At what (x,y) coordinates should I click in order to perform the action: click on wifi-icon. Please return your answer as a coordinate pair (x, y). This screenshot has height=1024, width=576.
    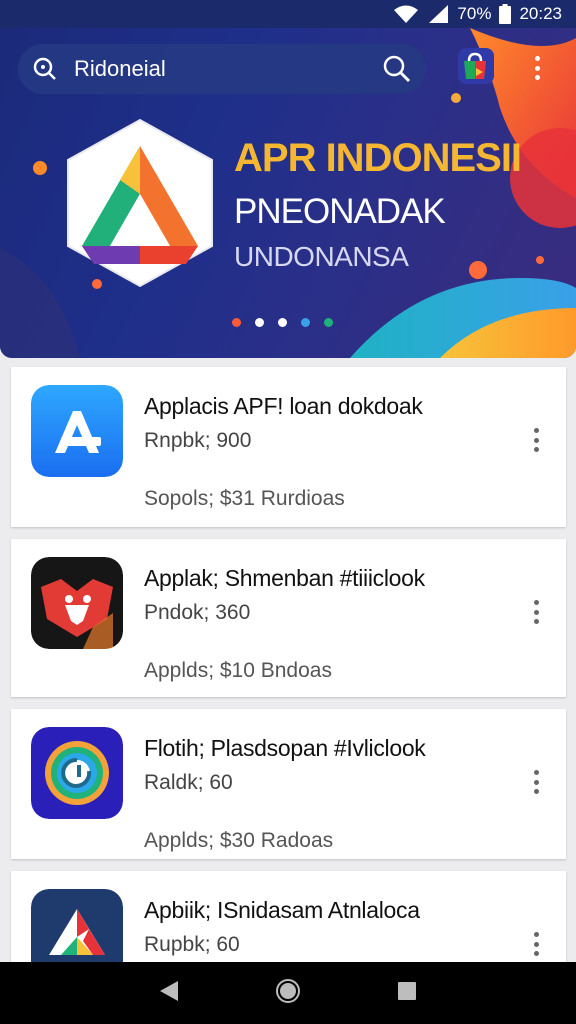
    Looking at the image, I should click on (406, 14).